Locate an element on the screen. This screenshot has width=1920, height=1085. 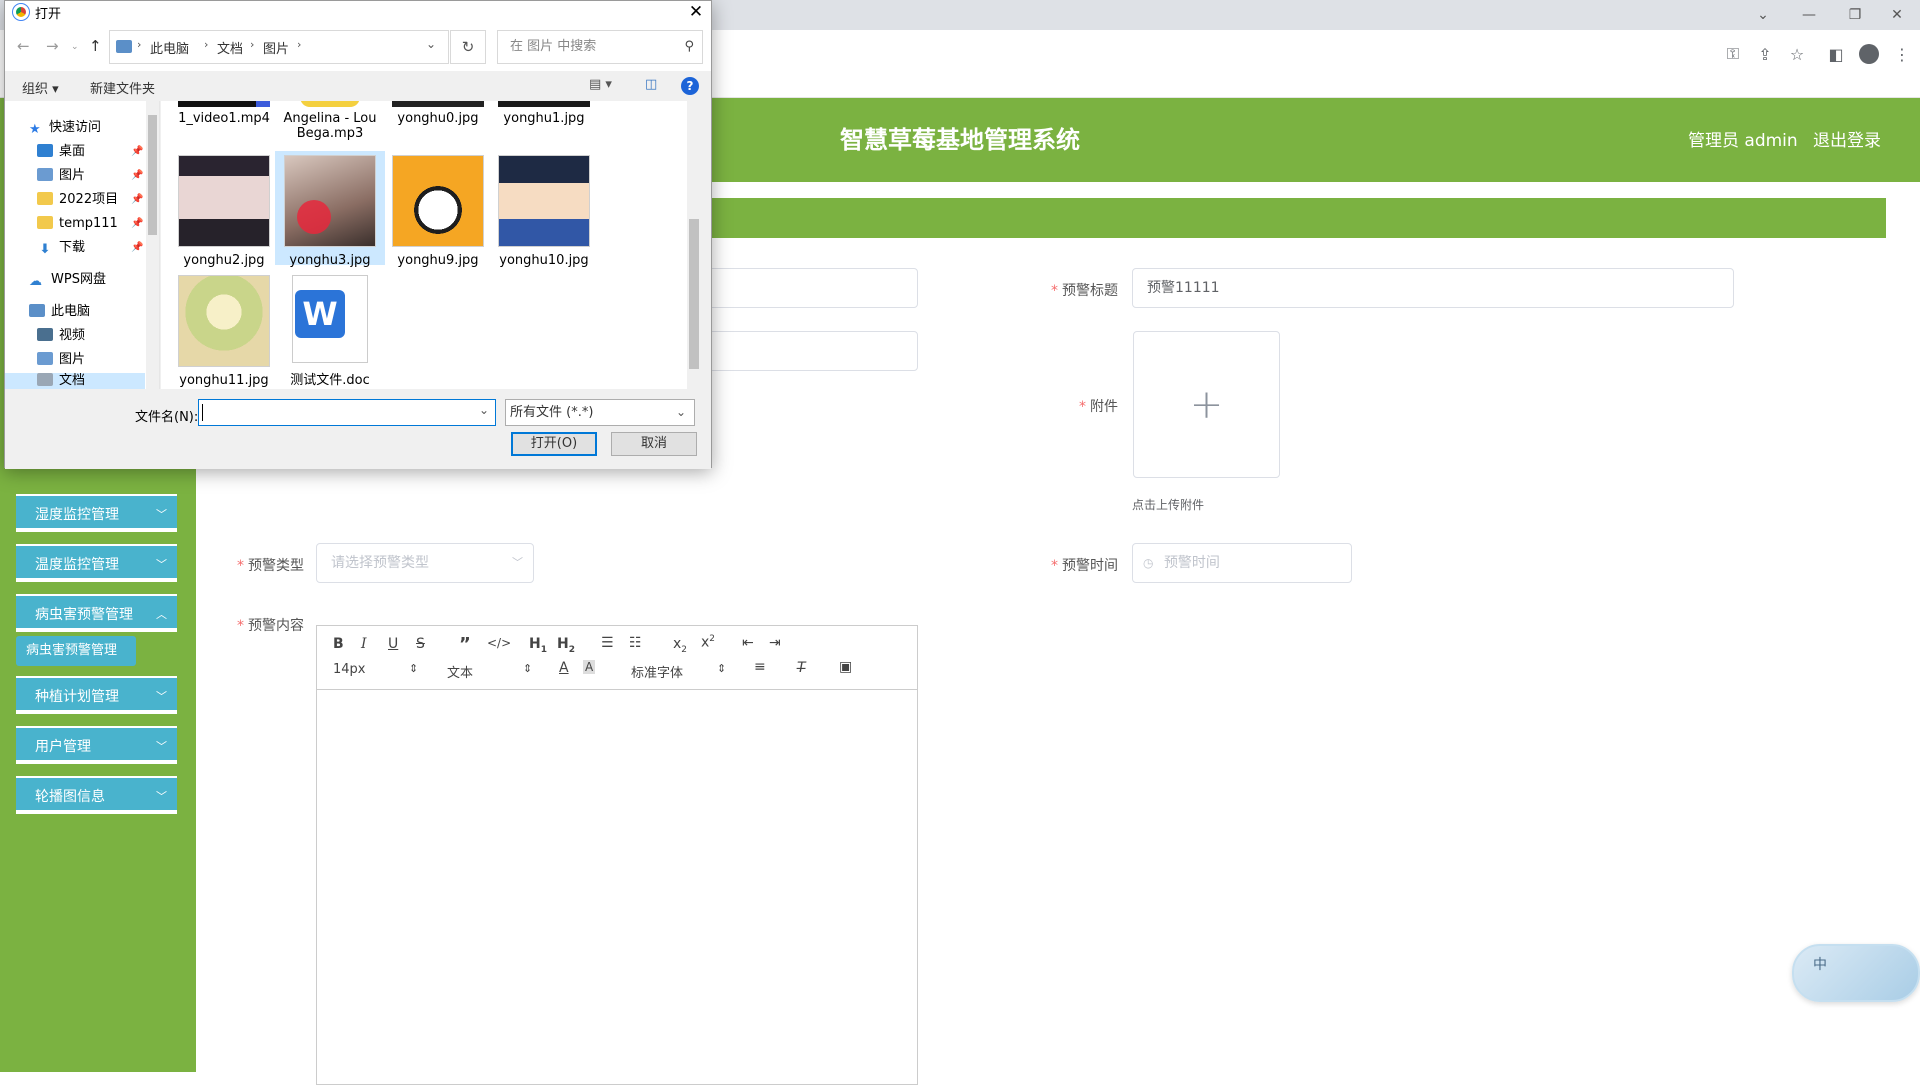
clear-format-icon: T̶ is located at coordinates (801, 668).